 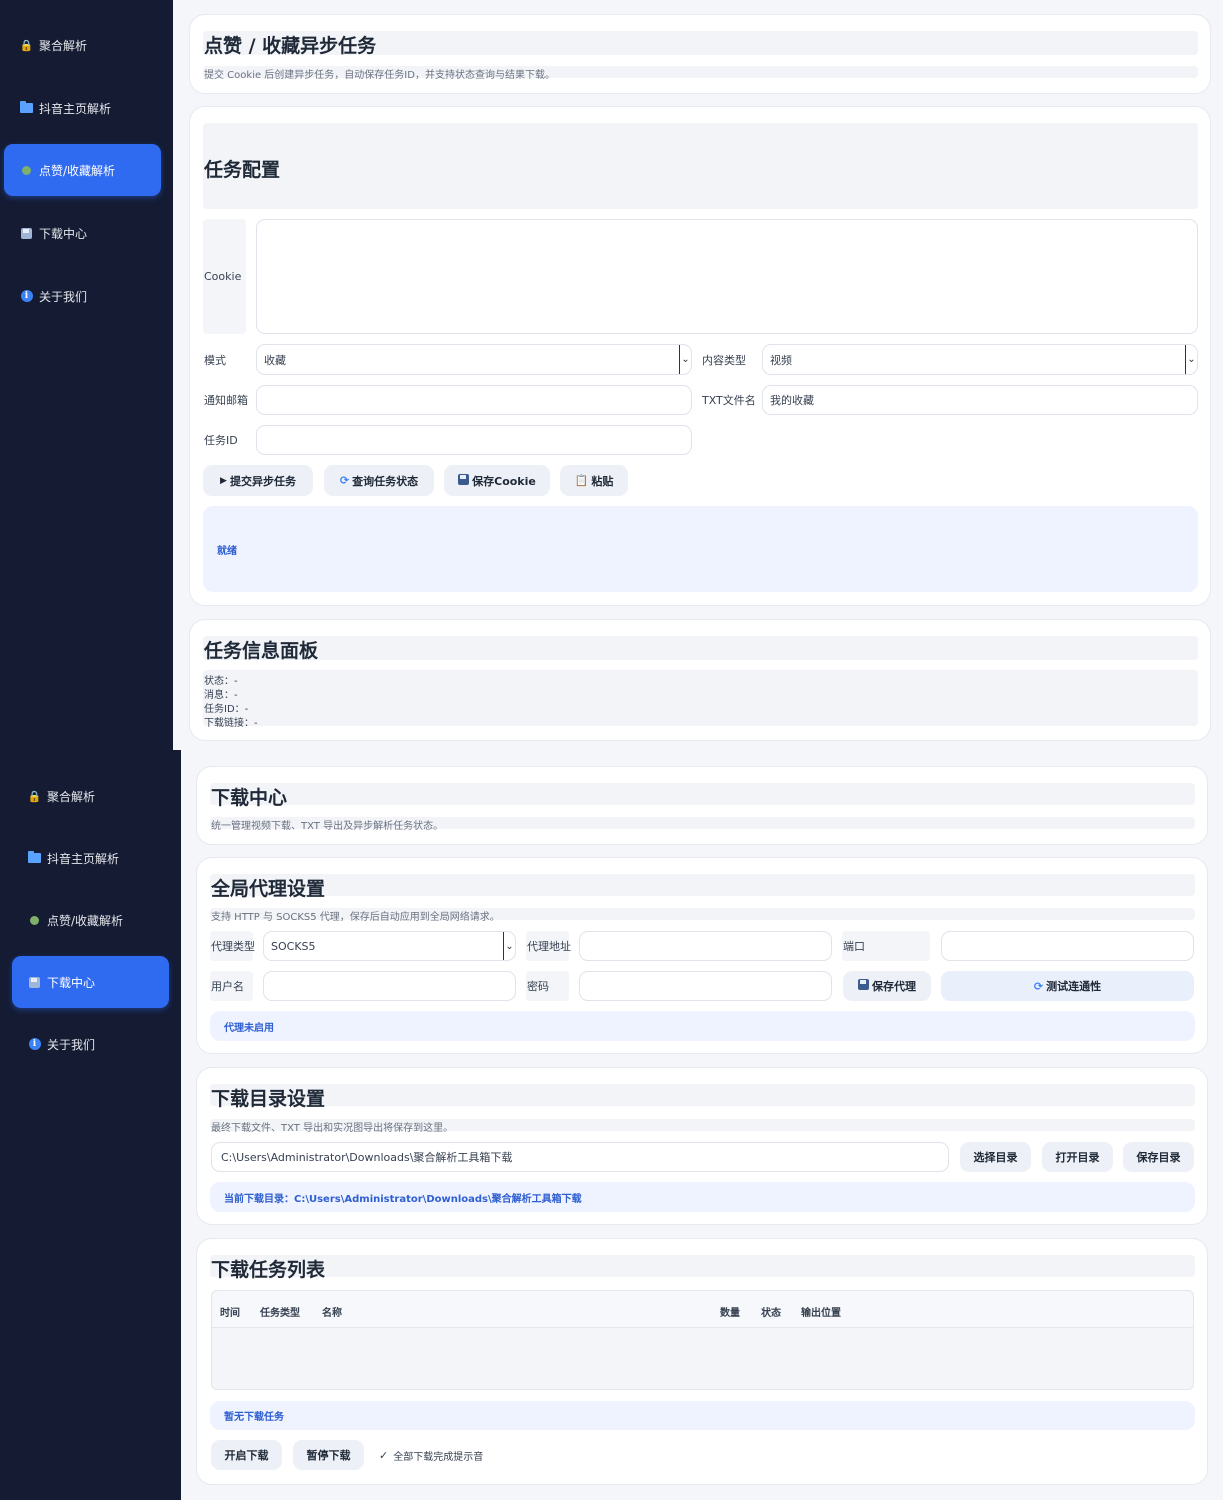 I want to click on cookie-label: Cookie, so click(x=223, y=276).